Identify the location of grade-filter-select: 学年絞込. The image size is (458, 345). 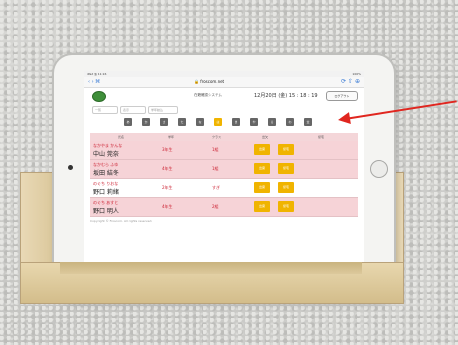
(163, 110).